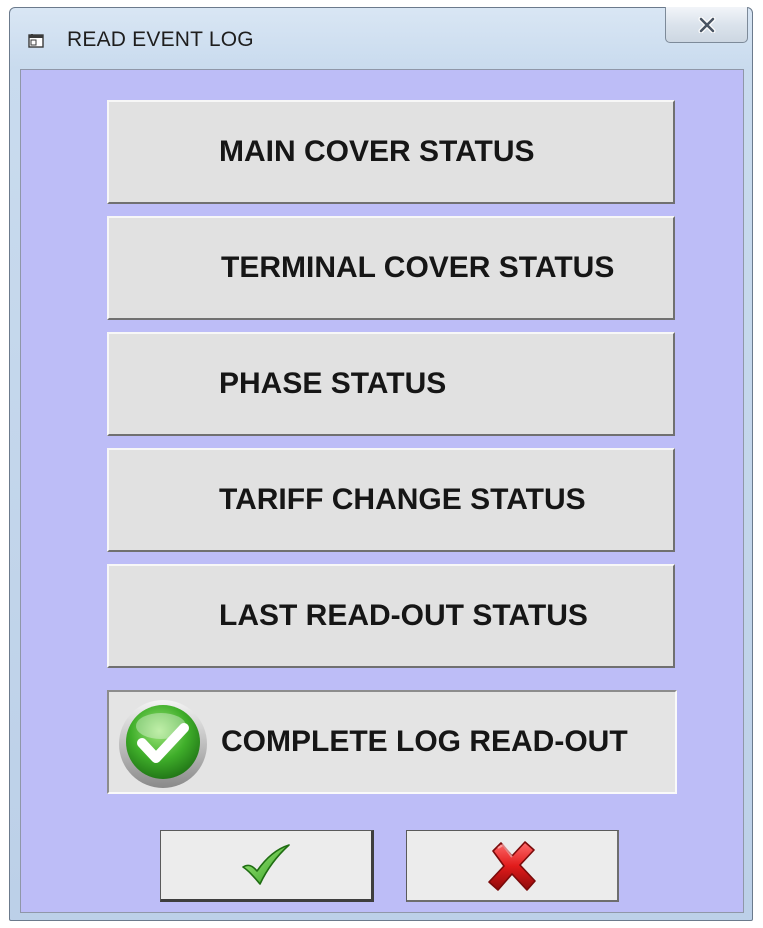 This screenshot has width=763, height=928. What do you see at coordinates (333, 383) in the screenshot?
I see `phase-status-label: PHASE STATUS` at bounding box center [333, 383].